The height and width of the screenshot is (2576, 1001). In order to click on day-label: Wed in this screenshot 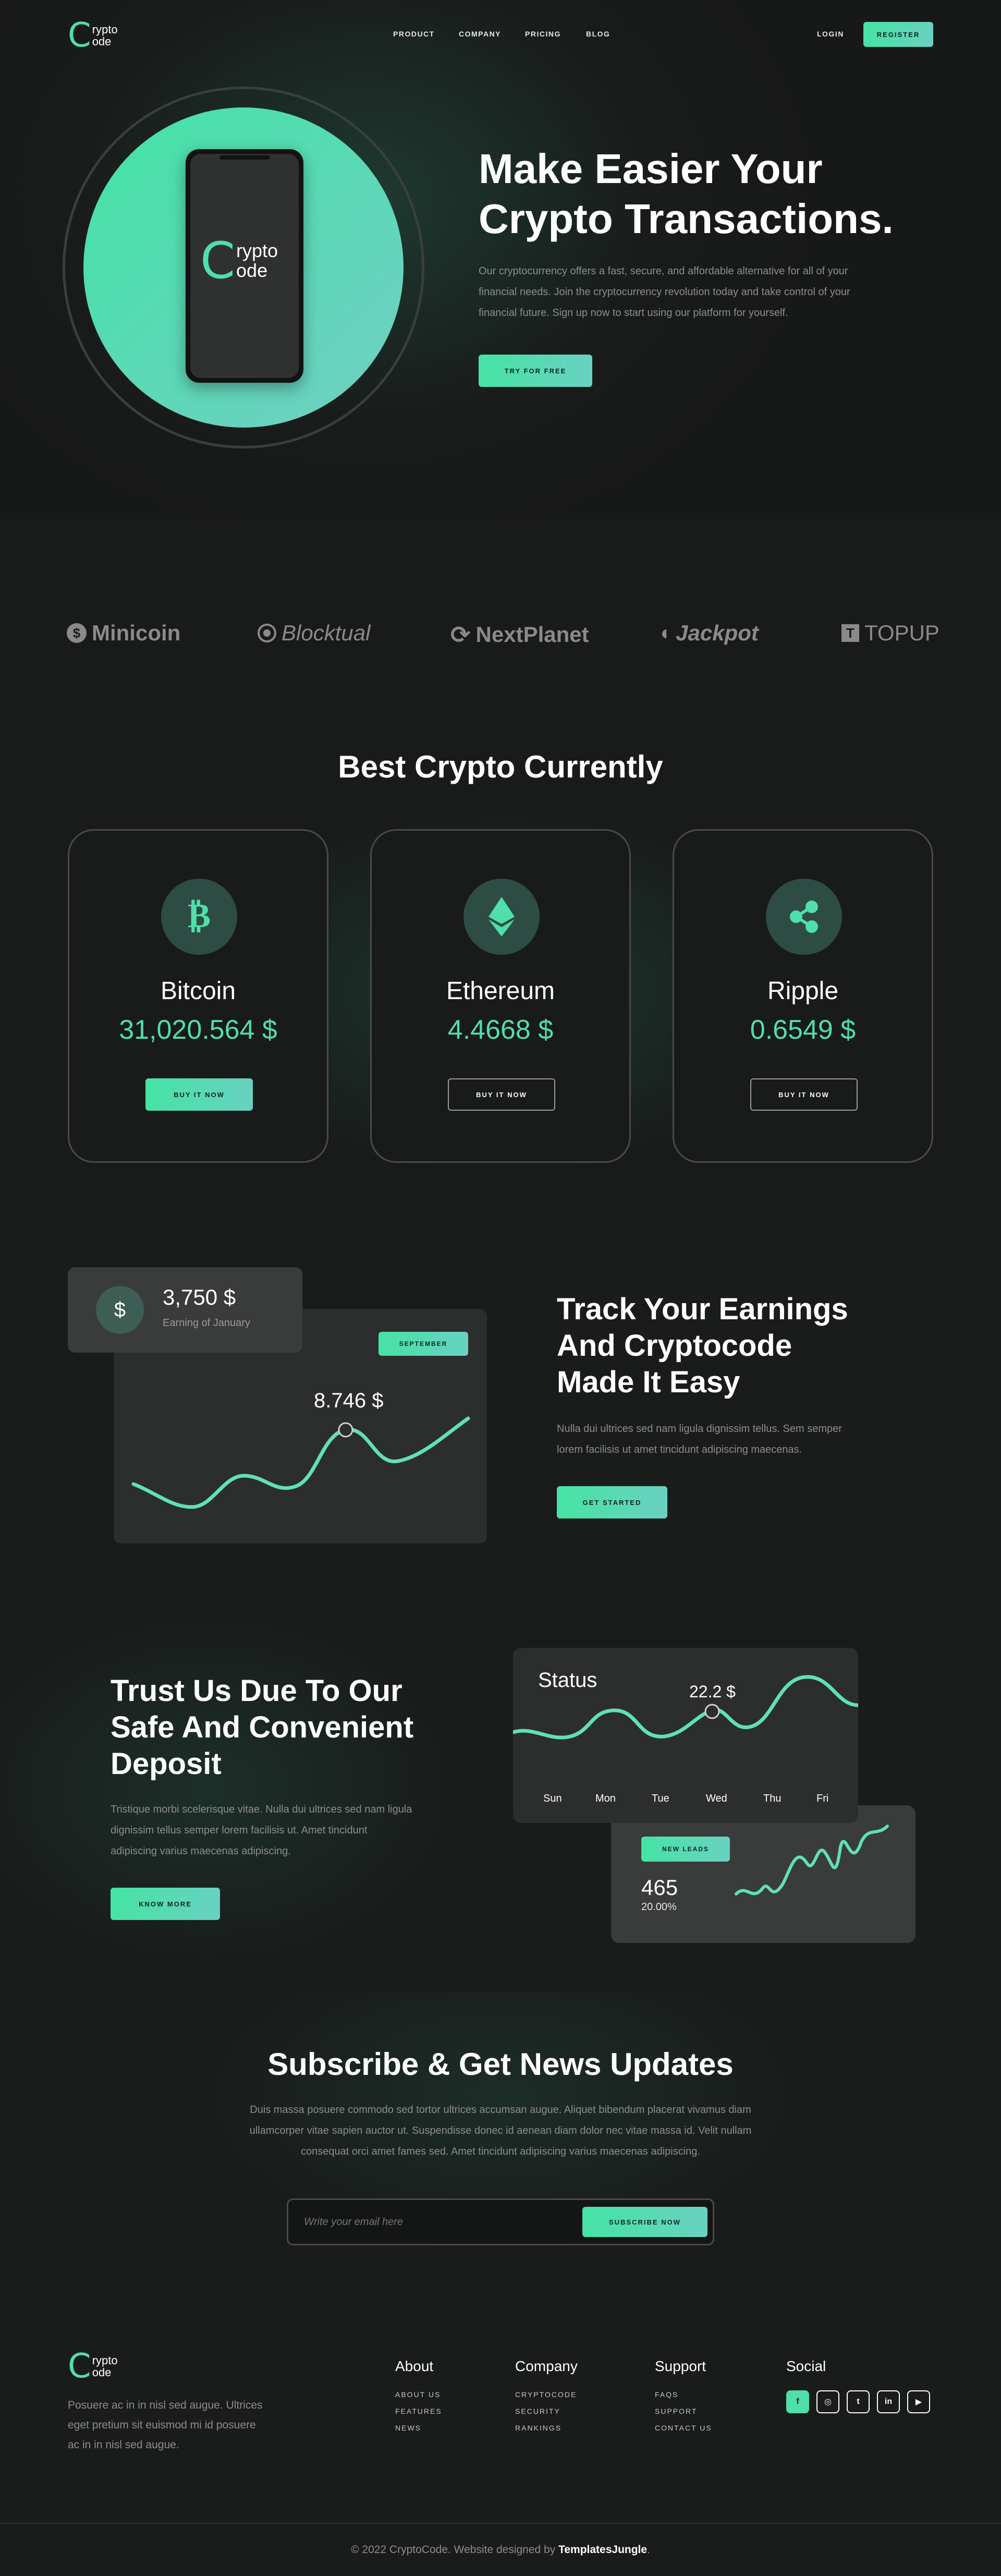, I will do `click(717, 1798)`.